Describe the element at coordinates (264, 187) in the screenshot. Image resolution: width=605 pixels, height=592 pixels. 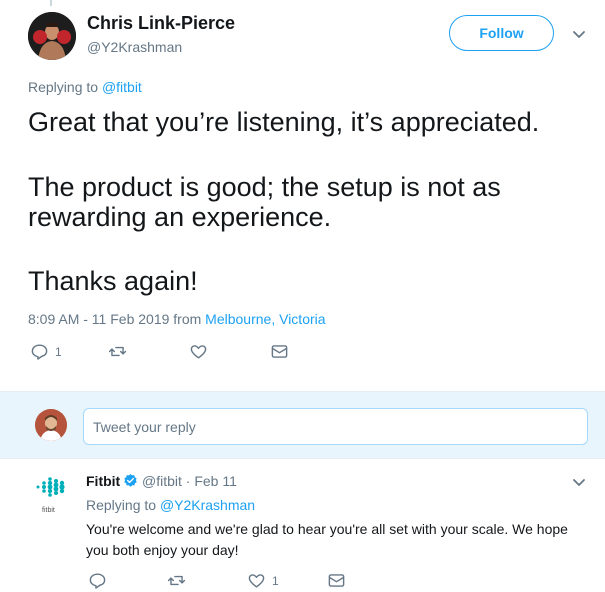
I see `tweet-text-line: The product is good; the setup is not as` at that location.